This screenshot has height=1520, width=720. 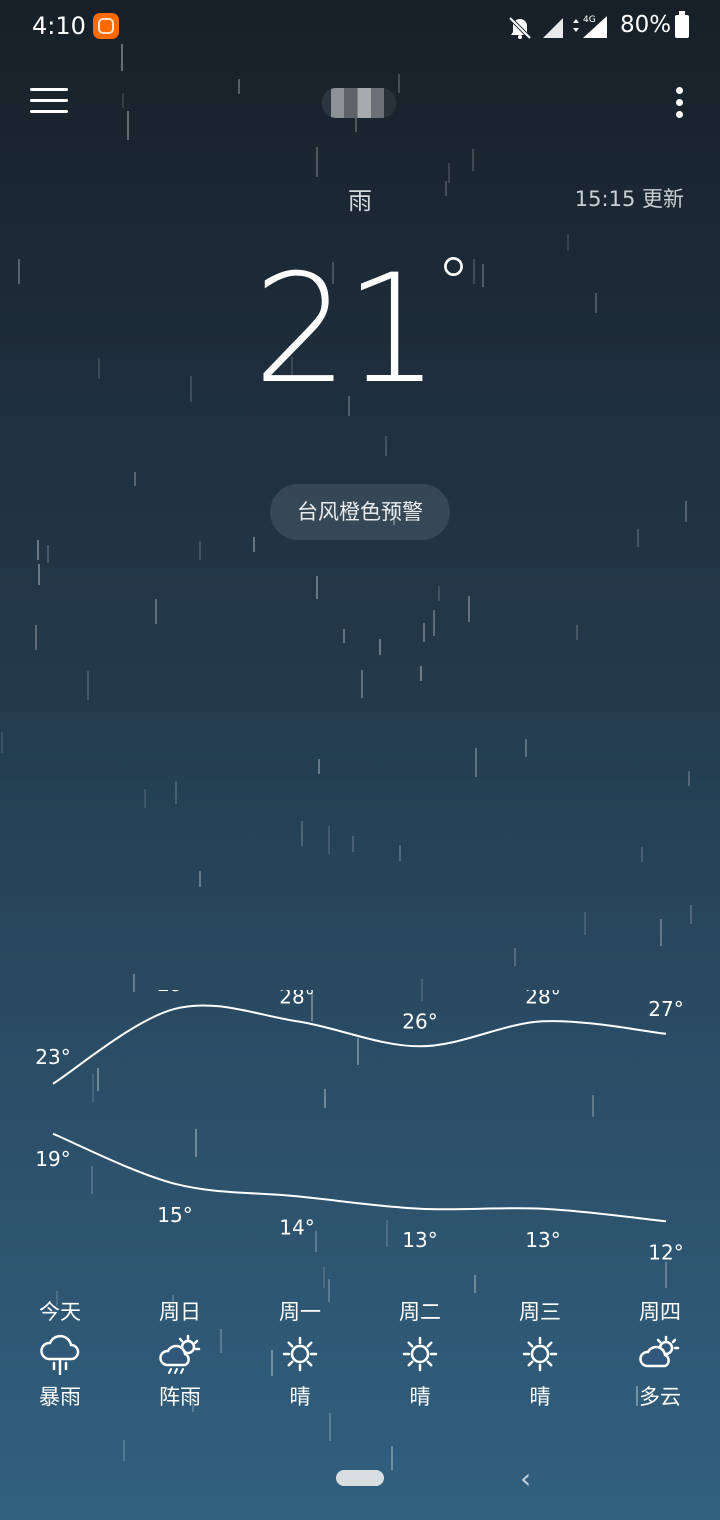 I want to click on low-temp-label: 12°, so click(x=665, y=1252).